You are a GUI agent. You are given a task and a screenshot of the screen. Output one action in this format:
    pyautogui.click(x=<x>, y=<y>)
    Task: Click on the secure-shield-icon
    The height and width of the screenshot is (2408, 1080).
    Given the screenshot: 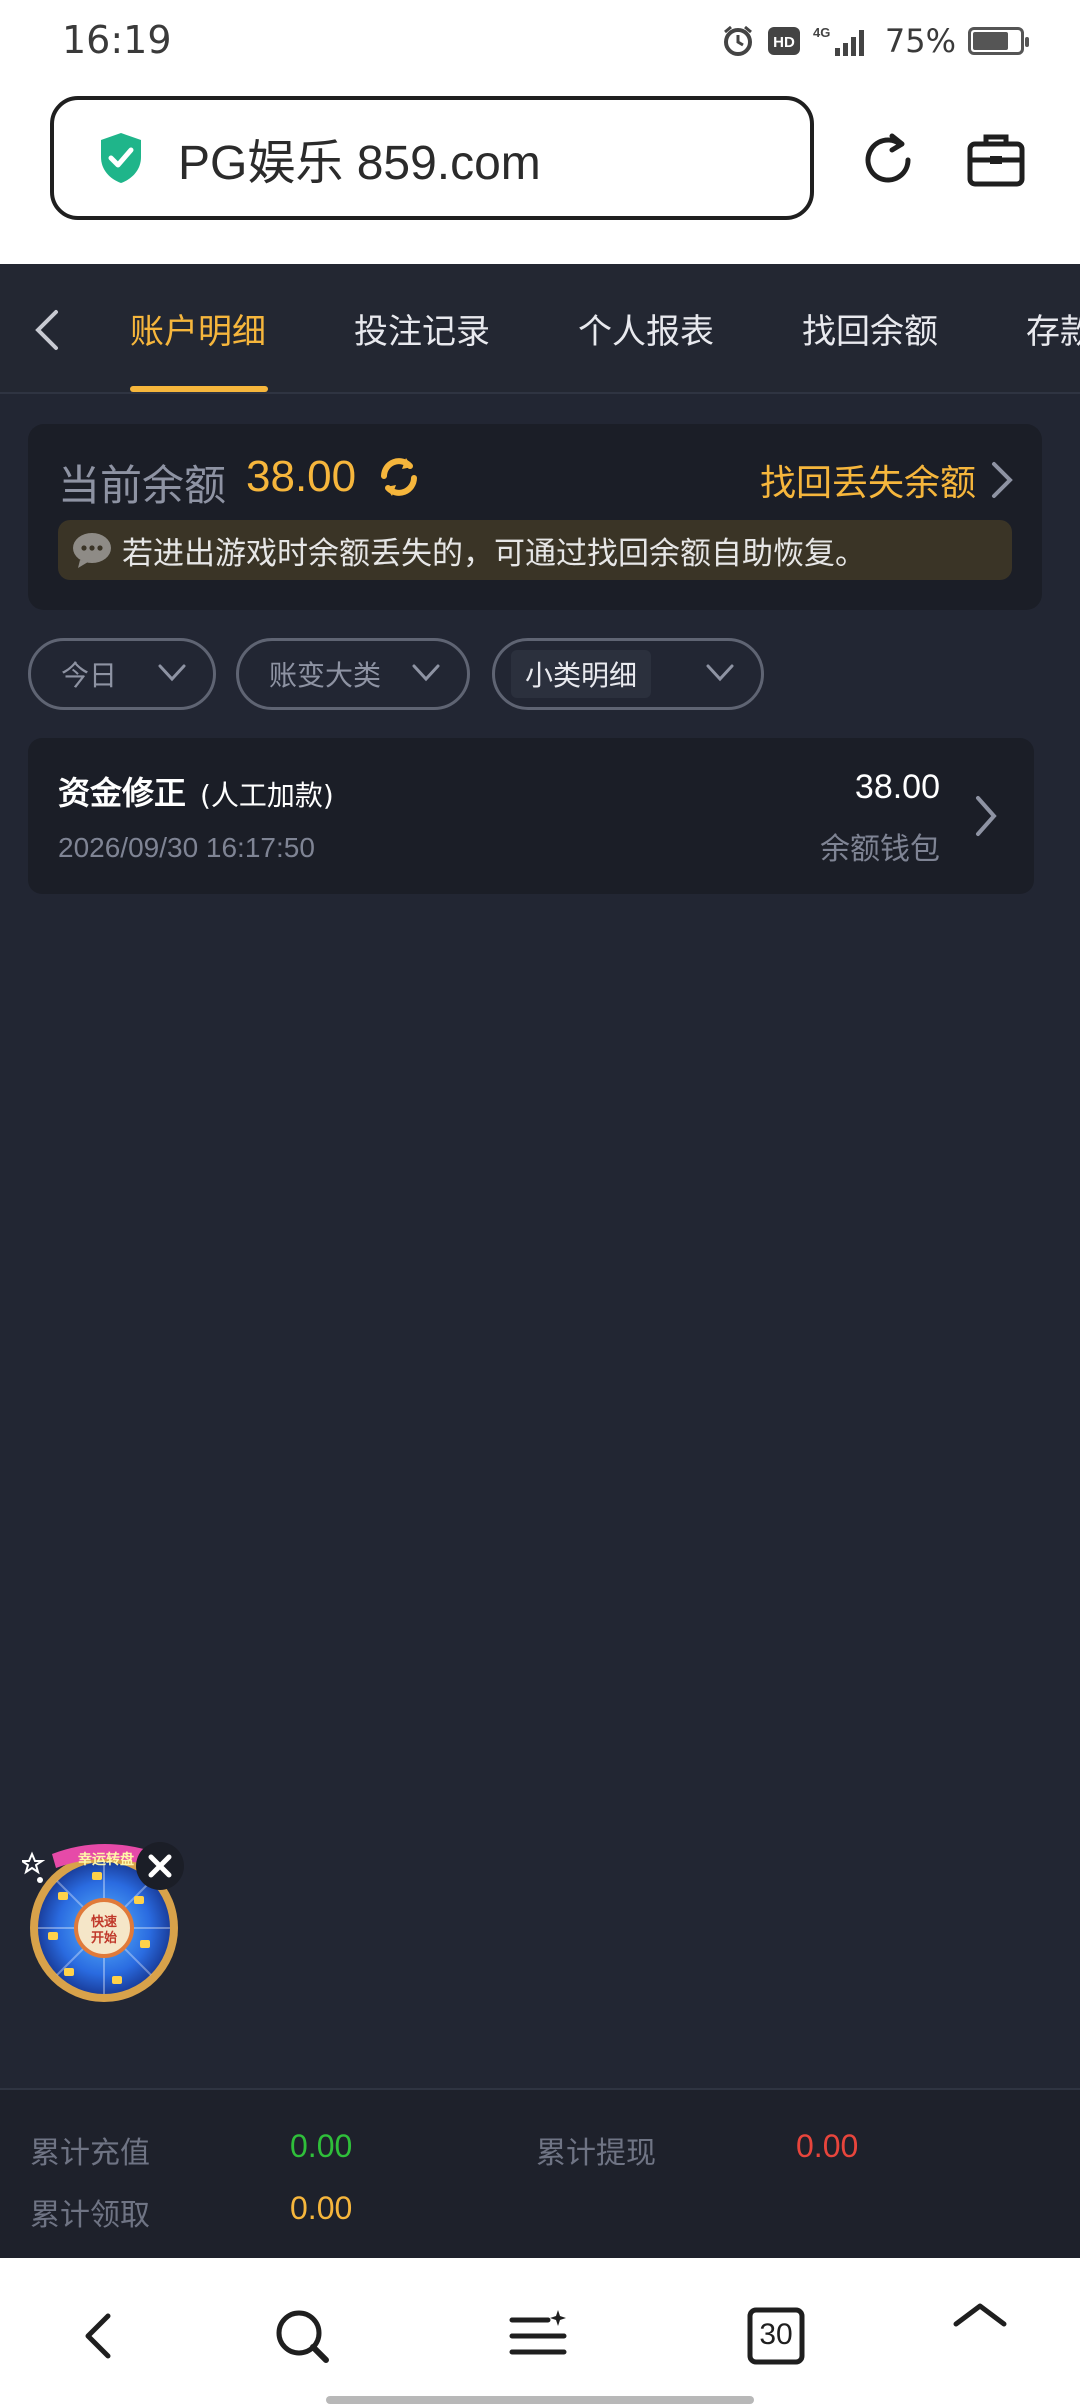 What is the action you would take?
    pyautogui.click(x=121, y=158)
    